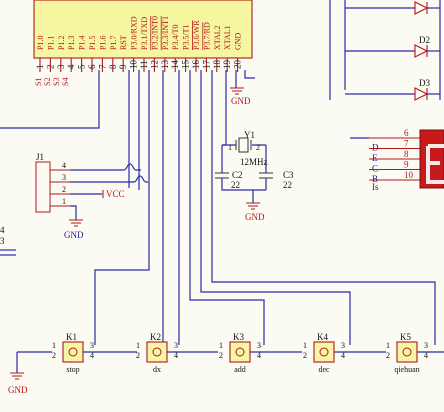 Image resolution: width=444 pixels, height=412 pixels. I want to click on seven-segment-display: 67D8E9C10BIs, so click(397, 160).